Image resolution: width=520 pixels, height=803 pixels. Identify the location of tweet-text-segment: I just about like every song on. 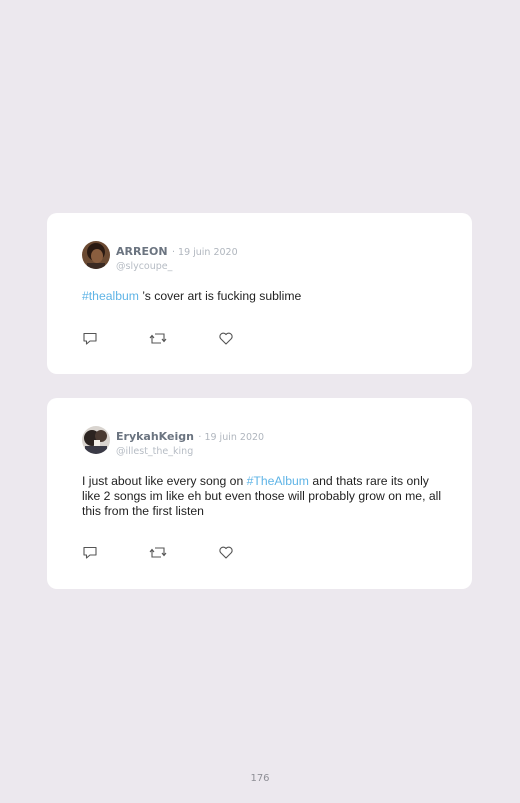
(164, 481).